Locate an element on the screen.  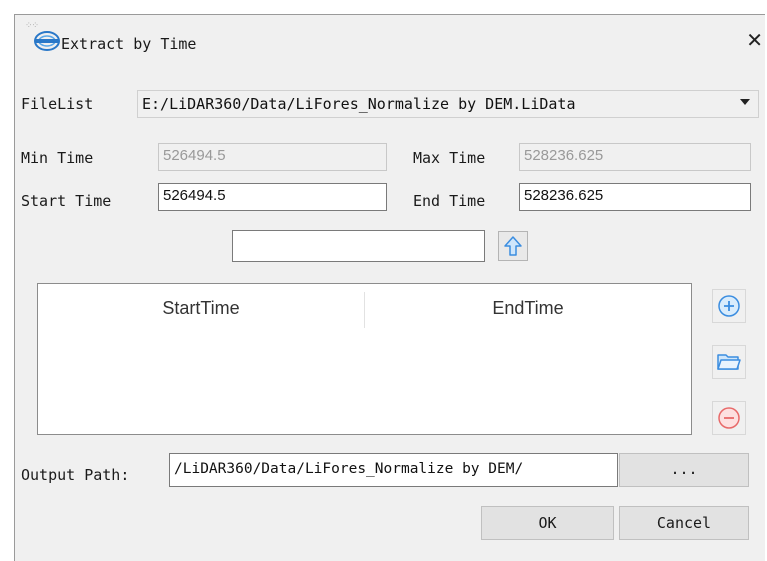
output-path-input: /LiDAR360/Data/LiFores_Normalize by DEM/ is located at coordinates (393, 470).